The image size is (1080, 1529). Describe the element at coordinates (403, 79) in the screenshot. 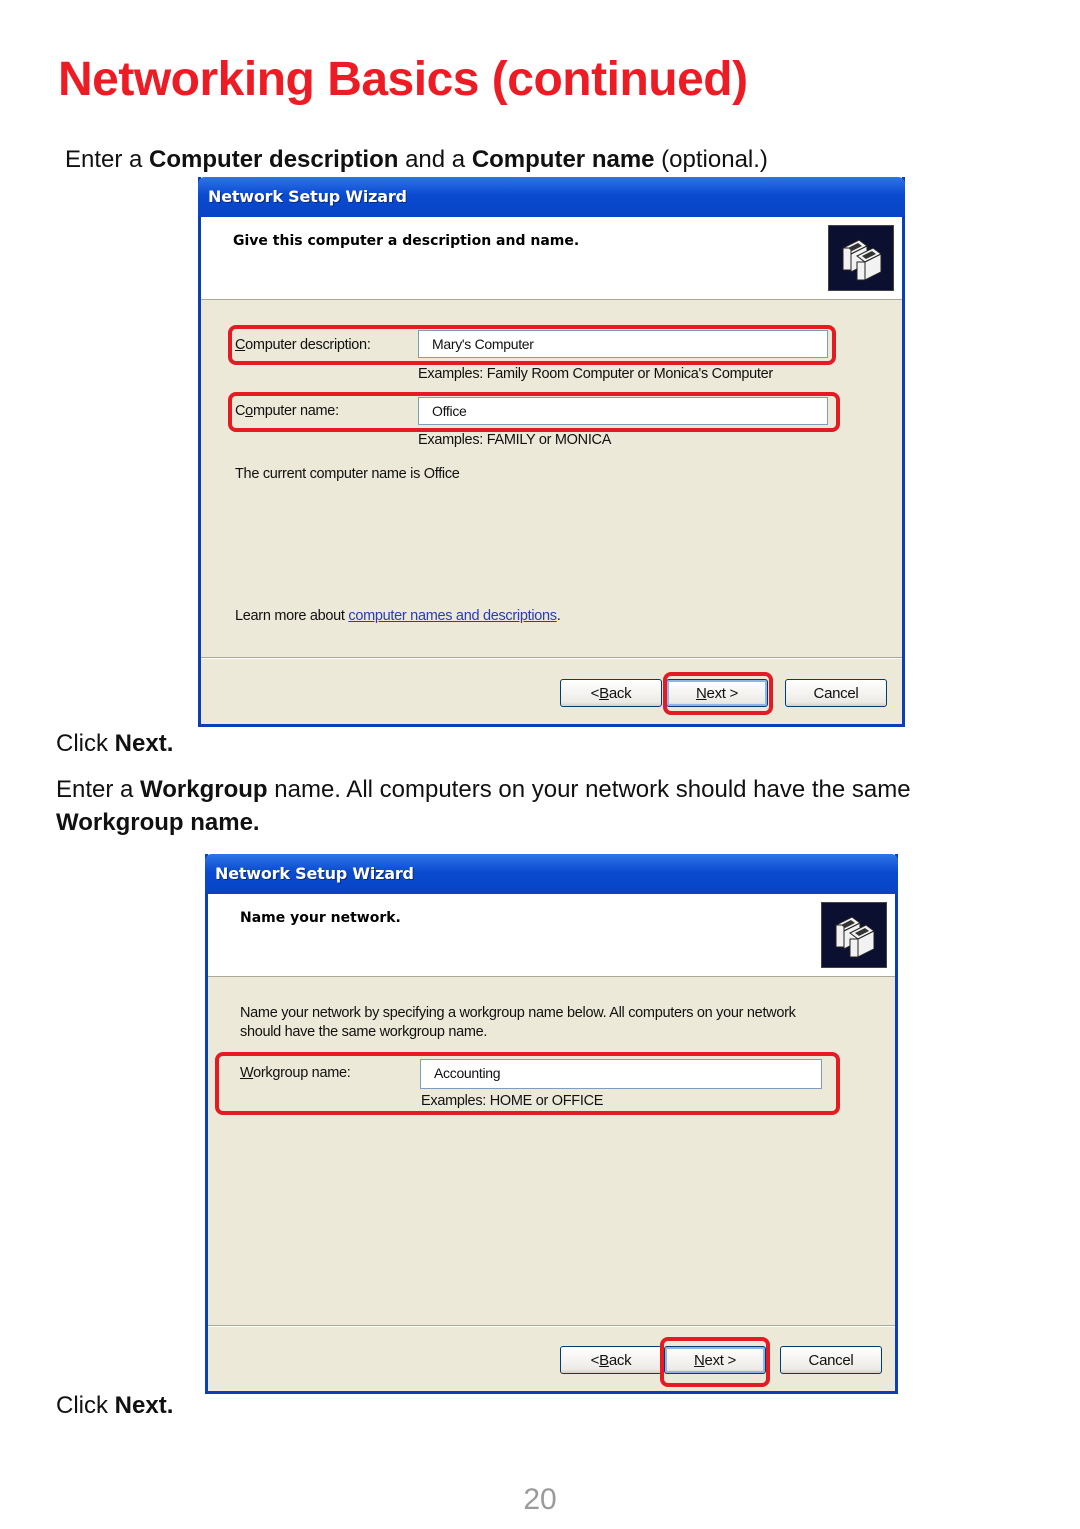

I see `page-title: Networking Basics (continued)` at that location.